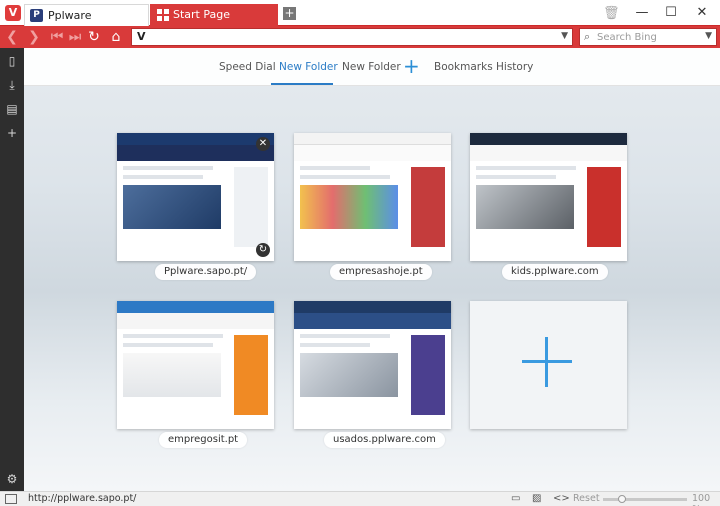  Describe the element at coordinates (263, 144) in the screenshot. I see `close-icon: ✕` at that location.